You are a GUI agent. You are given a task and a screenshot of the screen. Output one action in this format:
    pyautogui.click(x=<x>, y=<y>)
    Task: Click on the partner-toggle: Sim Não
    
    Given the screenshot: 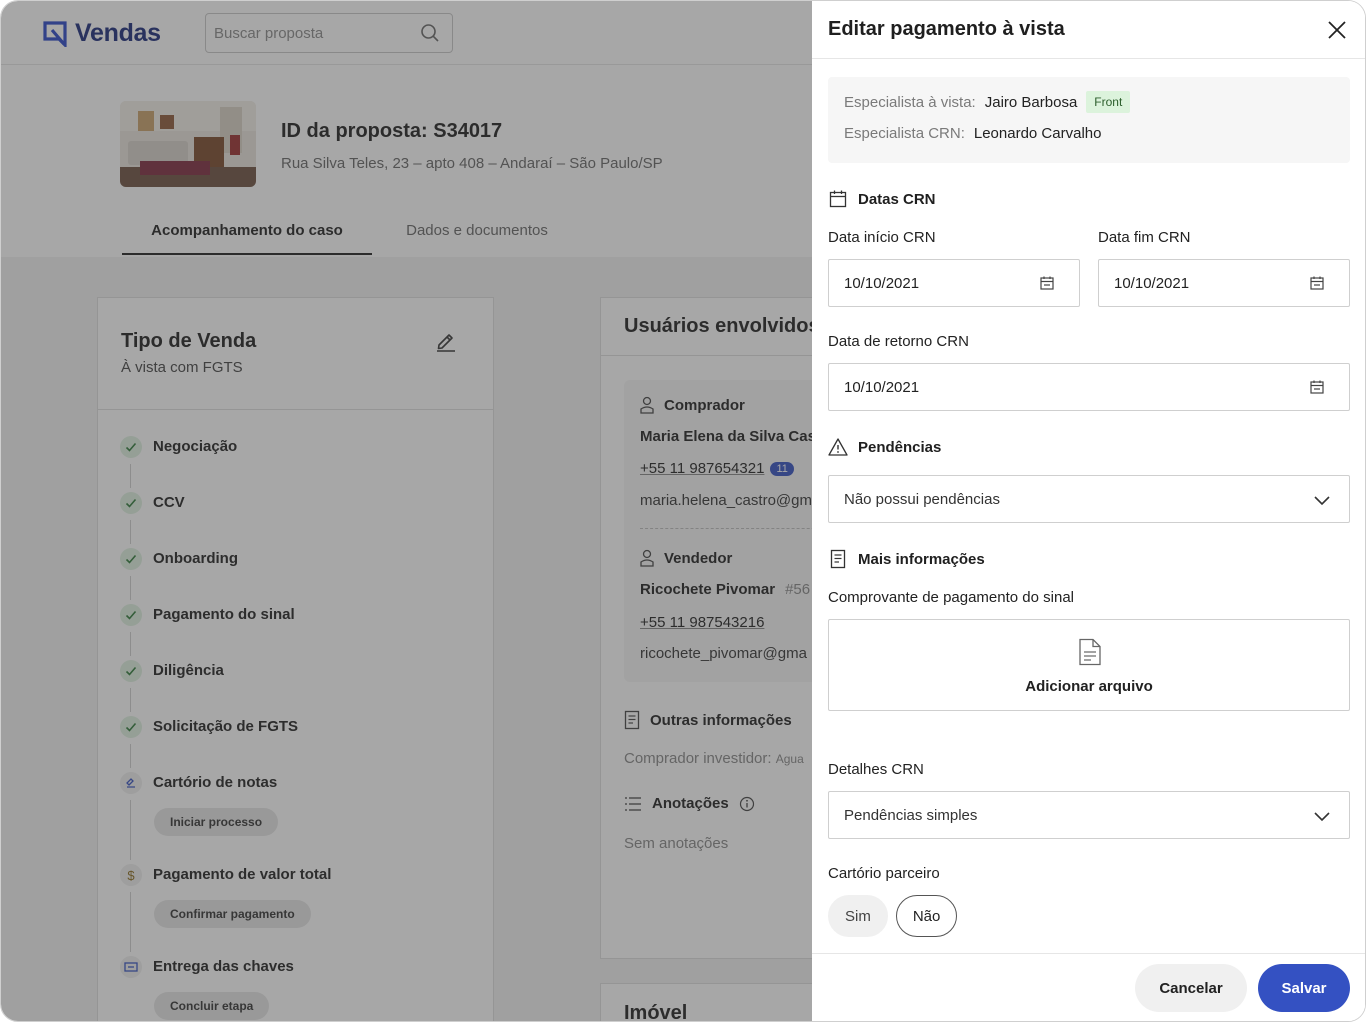 What is the action you would take?
    pyautogui.click(x=893, y=916)
    